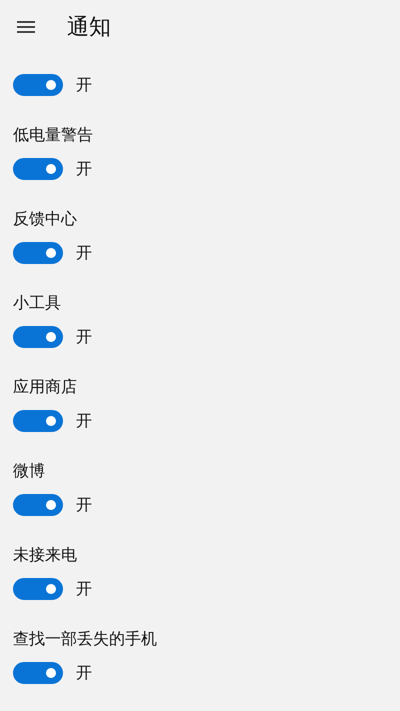  I want to click on menu-button, so click(26, 27).